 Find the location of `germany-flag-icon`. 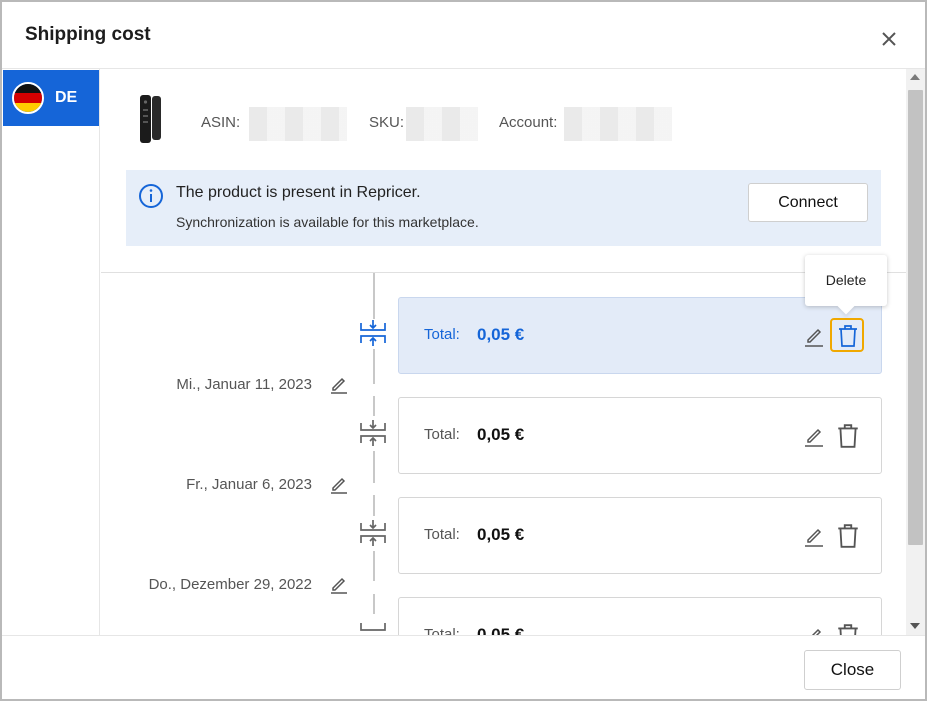

germany-flag-icon is located at coordinates (28, 98).